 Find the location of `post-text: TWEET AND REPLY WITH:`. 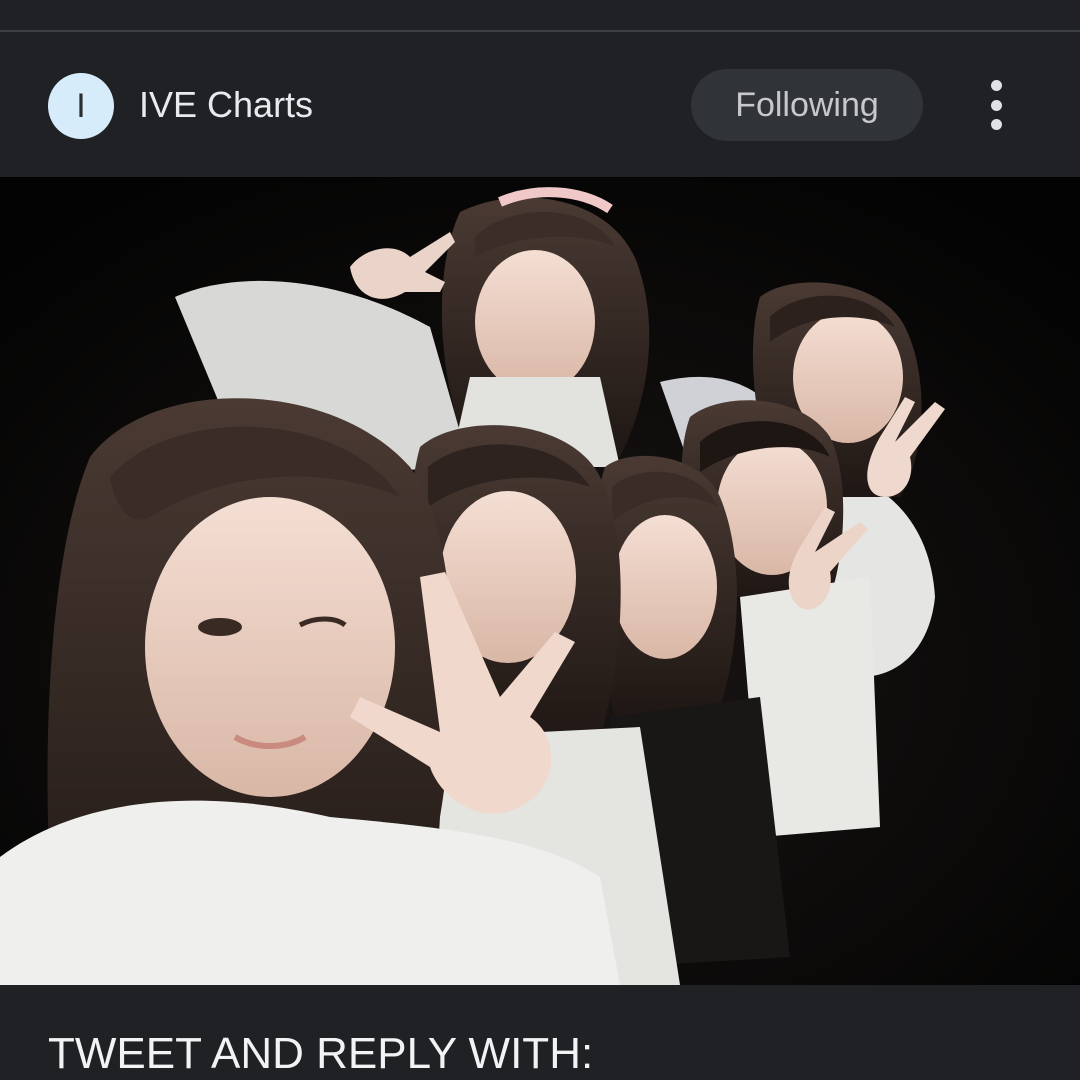

post-text: TWEET AND REPLY WITH: is located at coordinates (321, 1053).